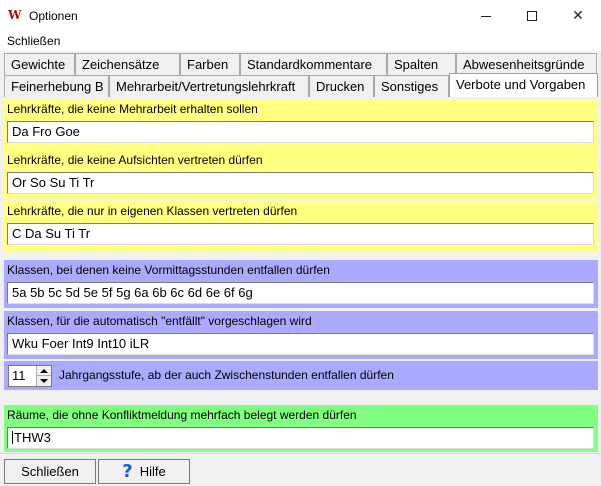 The image size is (601, 486). Describe the element at coordinates (313, 64) in the screenshot. I see `tab-standardkommentare: Standardkommentare` at that location.